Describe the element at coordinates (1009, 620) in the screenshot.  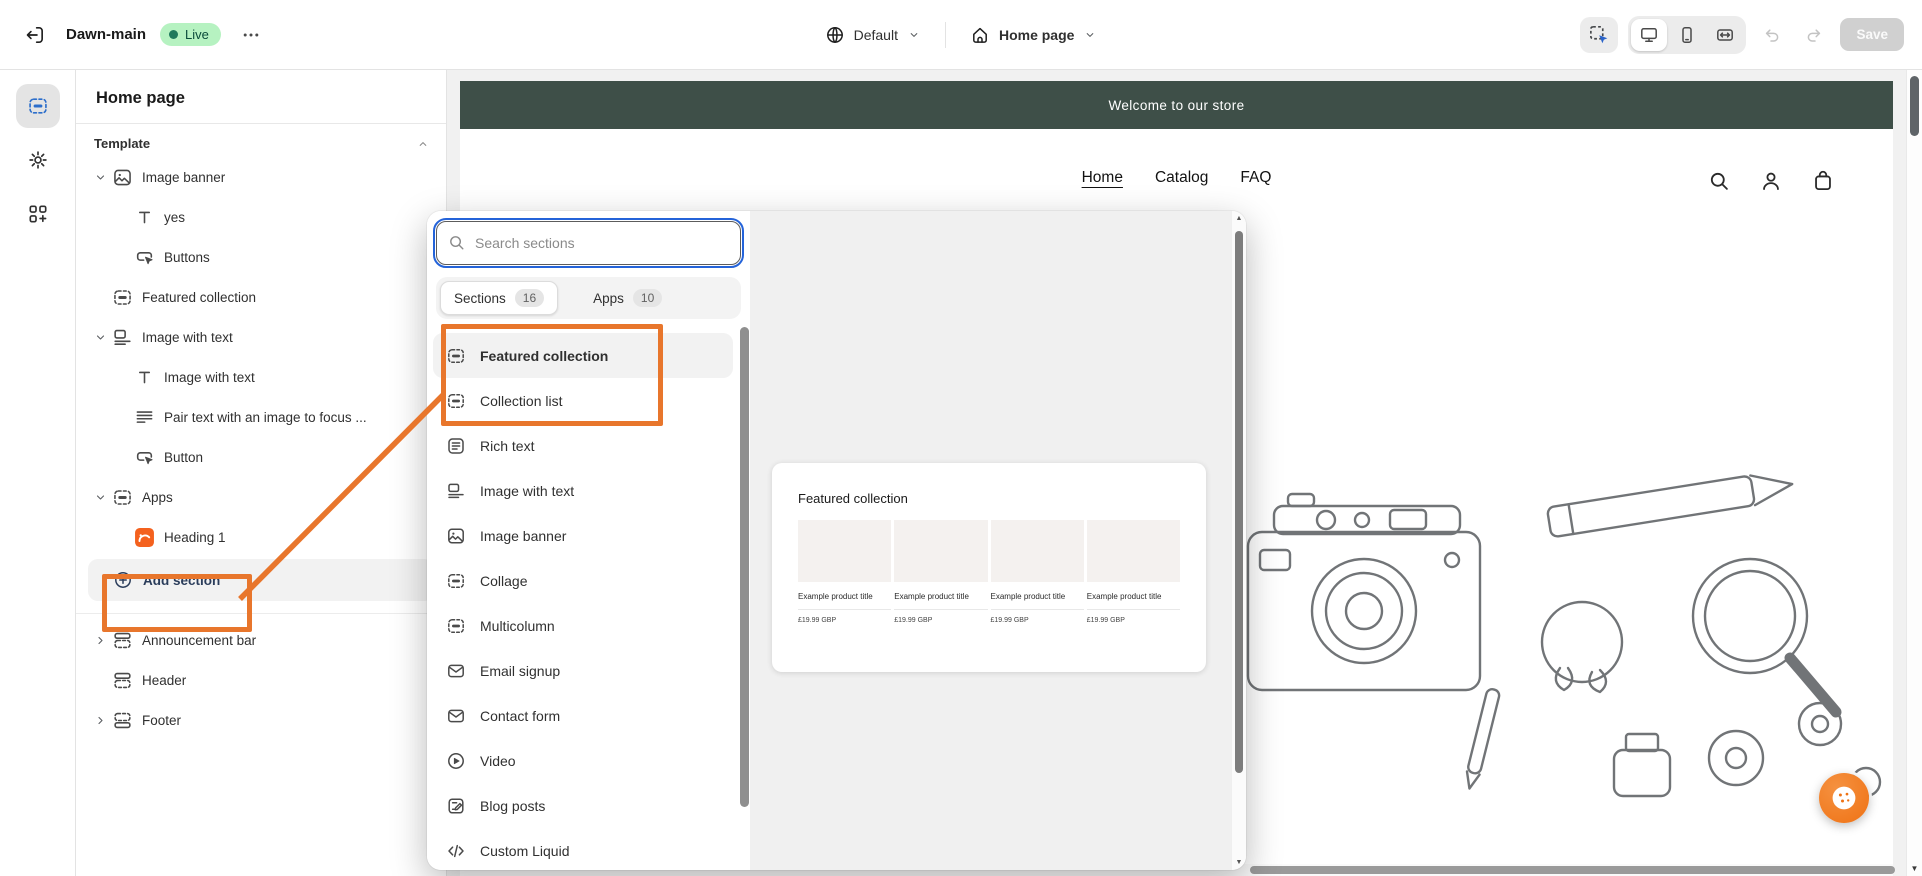
I see `product-price: £19.99 GBP` at that location.